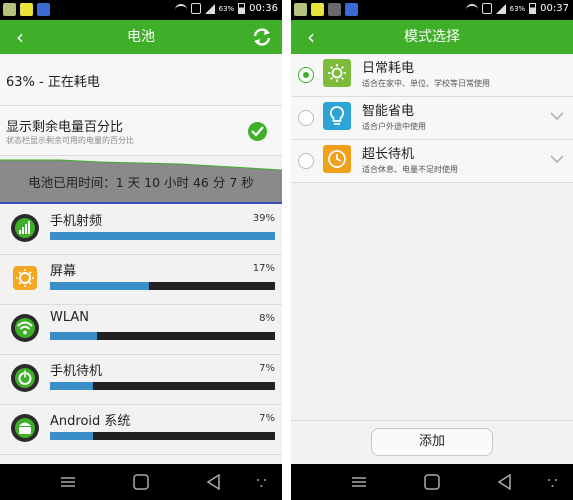  Describe the element at coordinates (394, 126) in the screenshot. I see `mode-desc: 适合户外途中使用` at that location.